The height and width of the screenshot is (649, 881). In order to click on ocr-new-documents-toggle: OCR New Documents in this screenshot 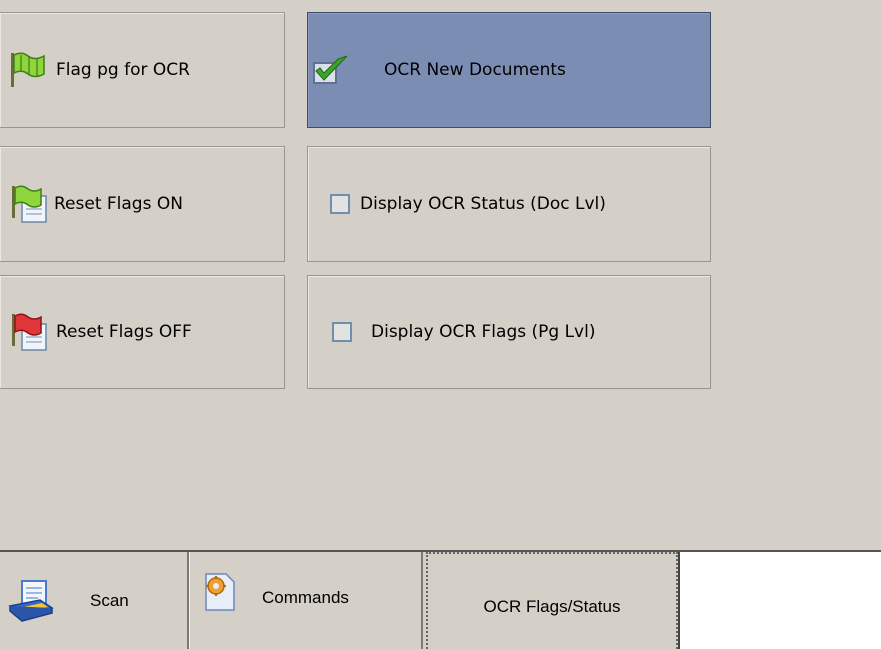, I will do `click(509, 70)`.